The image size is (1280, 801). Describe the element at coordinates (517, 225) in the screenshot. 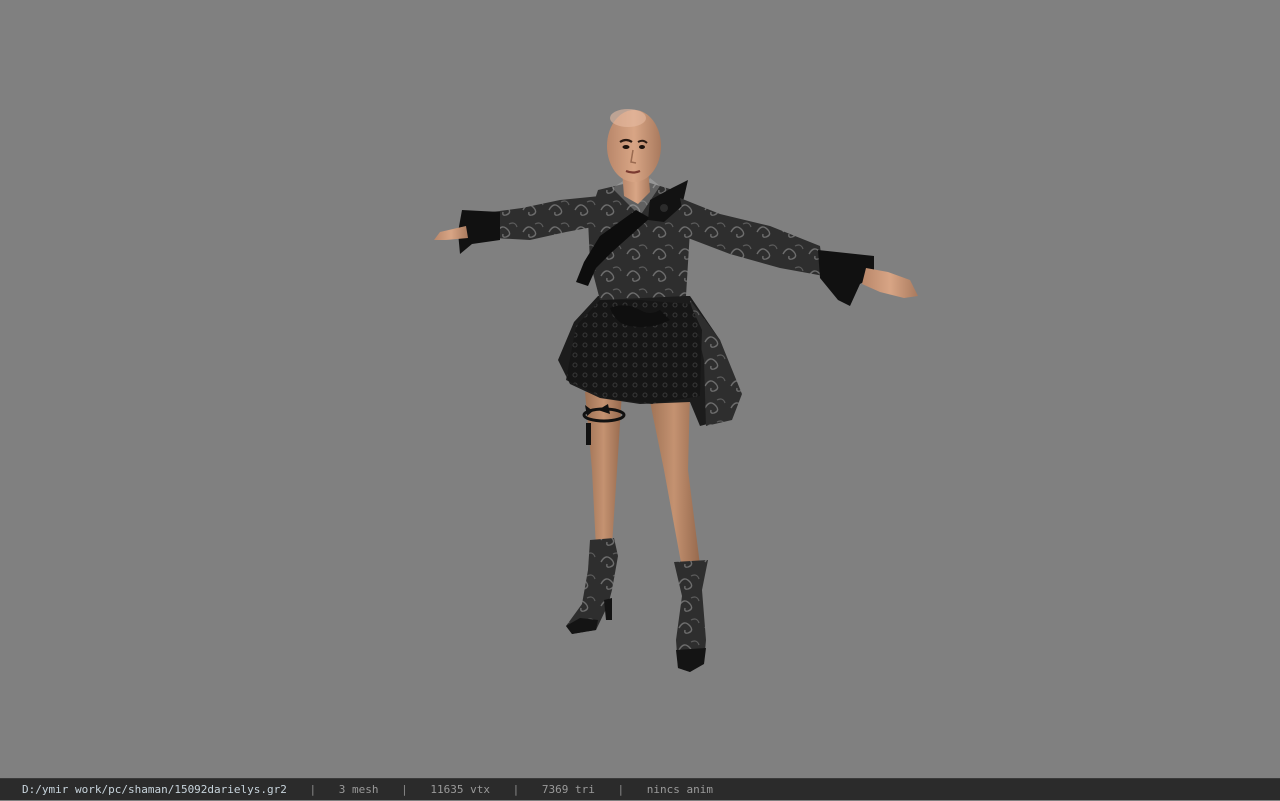

I see `left-arm` at that location.